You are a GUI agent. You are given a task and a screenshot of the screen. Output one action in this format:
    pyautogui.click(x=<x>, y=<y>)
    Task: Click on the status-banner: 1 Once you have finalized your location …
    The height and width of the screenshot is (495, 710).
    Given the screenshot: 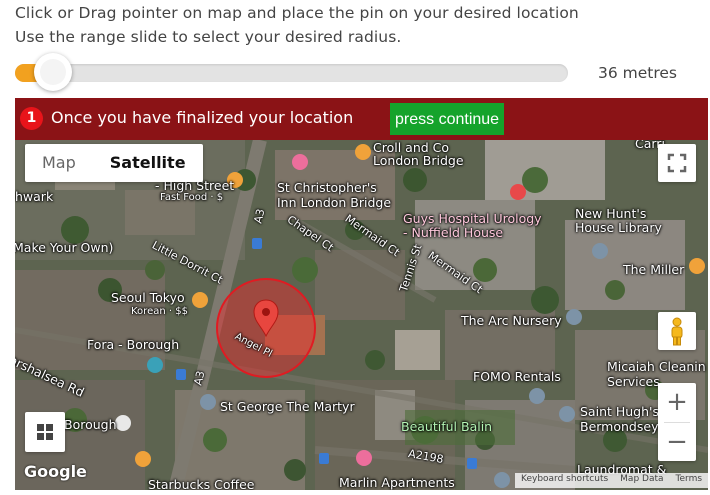 What is the action you would take?
    pyautogui.click(x=361, y=119)
    